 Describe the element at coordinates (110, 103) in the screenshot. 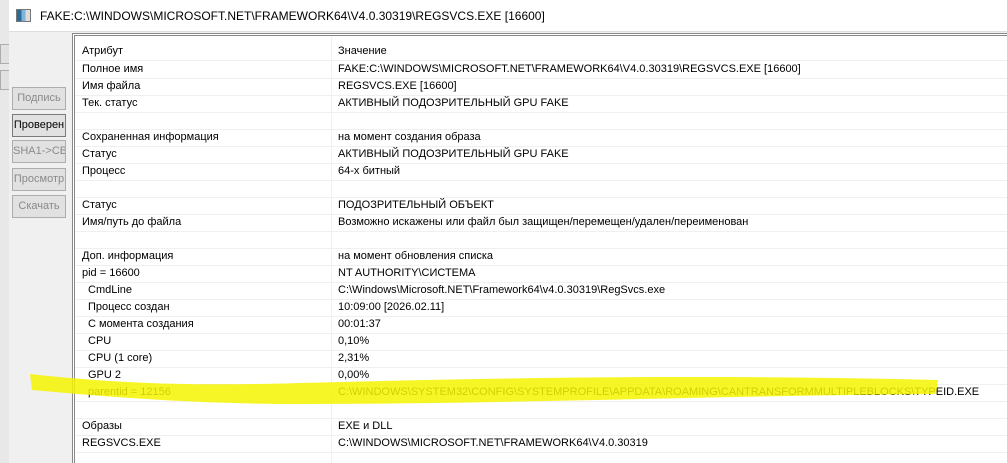

I see `row-attribute: Тек. статус` at that location.